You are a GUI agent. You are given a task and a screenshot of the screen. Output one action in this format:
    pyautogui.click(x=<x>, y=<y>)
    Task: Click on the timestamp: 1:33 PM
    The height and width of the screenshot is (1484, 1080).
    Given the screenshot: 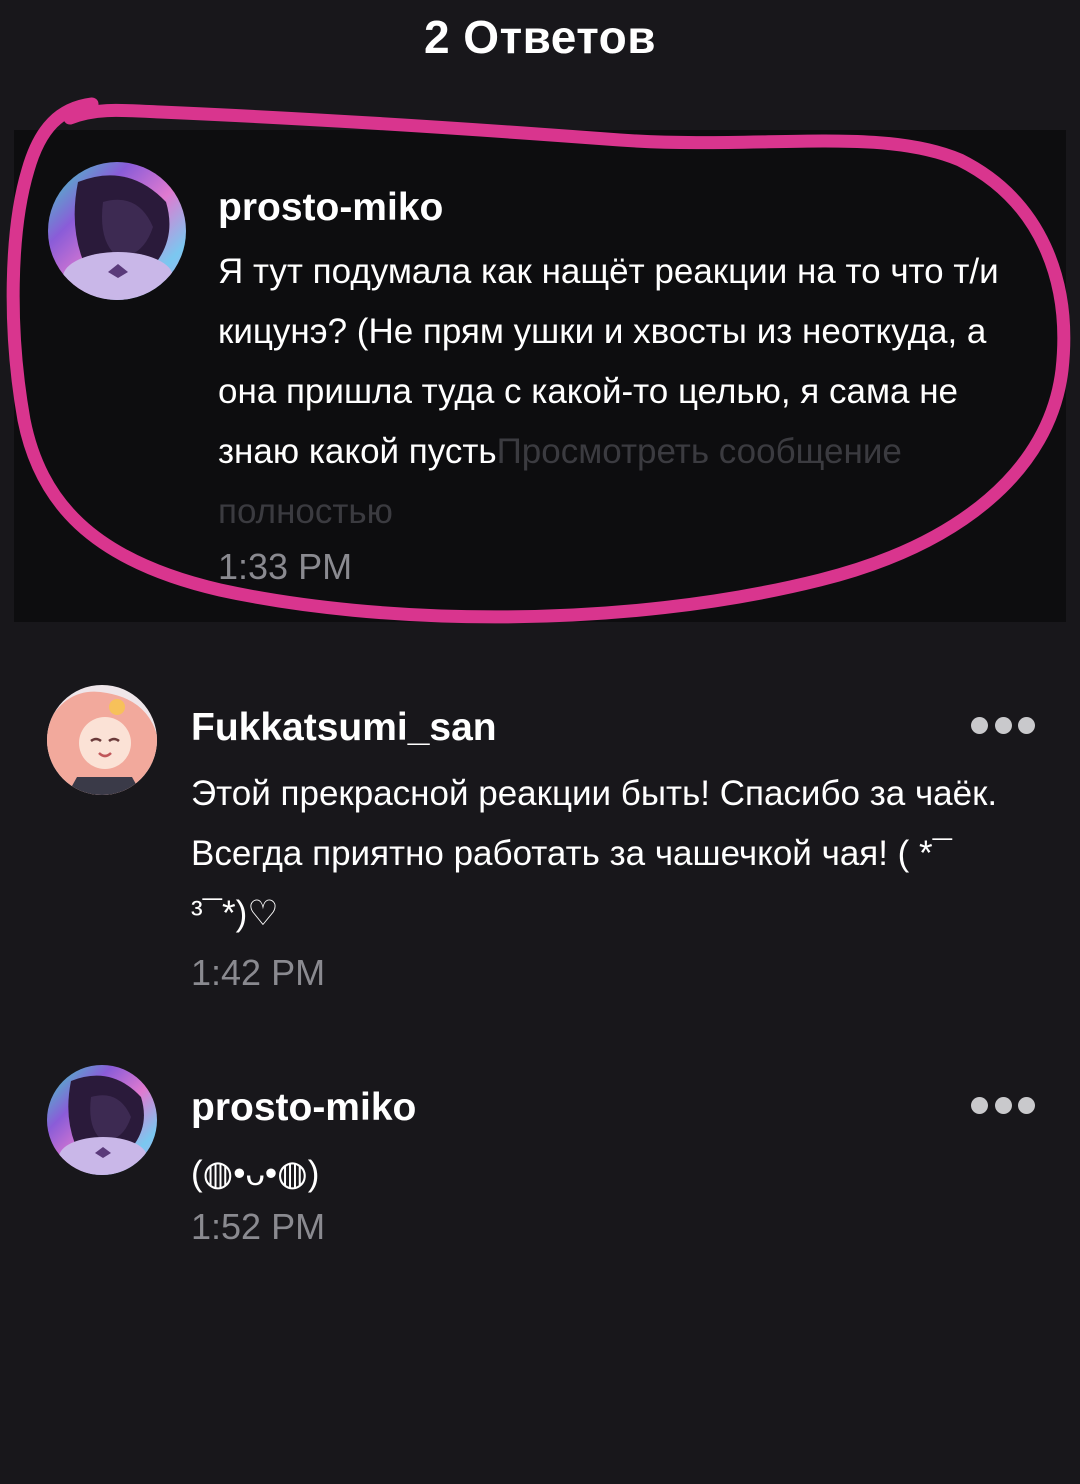 What is the action you would take?
    pyautogui.click(x=285, y=566)
    